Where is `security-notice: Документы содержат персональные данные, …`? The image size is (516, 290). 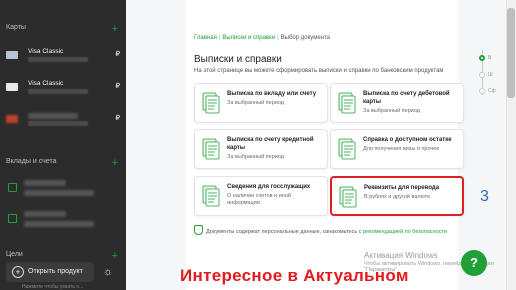 security-notice: Документы содержат персональные данные, … is located at coordinates (320, 230).